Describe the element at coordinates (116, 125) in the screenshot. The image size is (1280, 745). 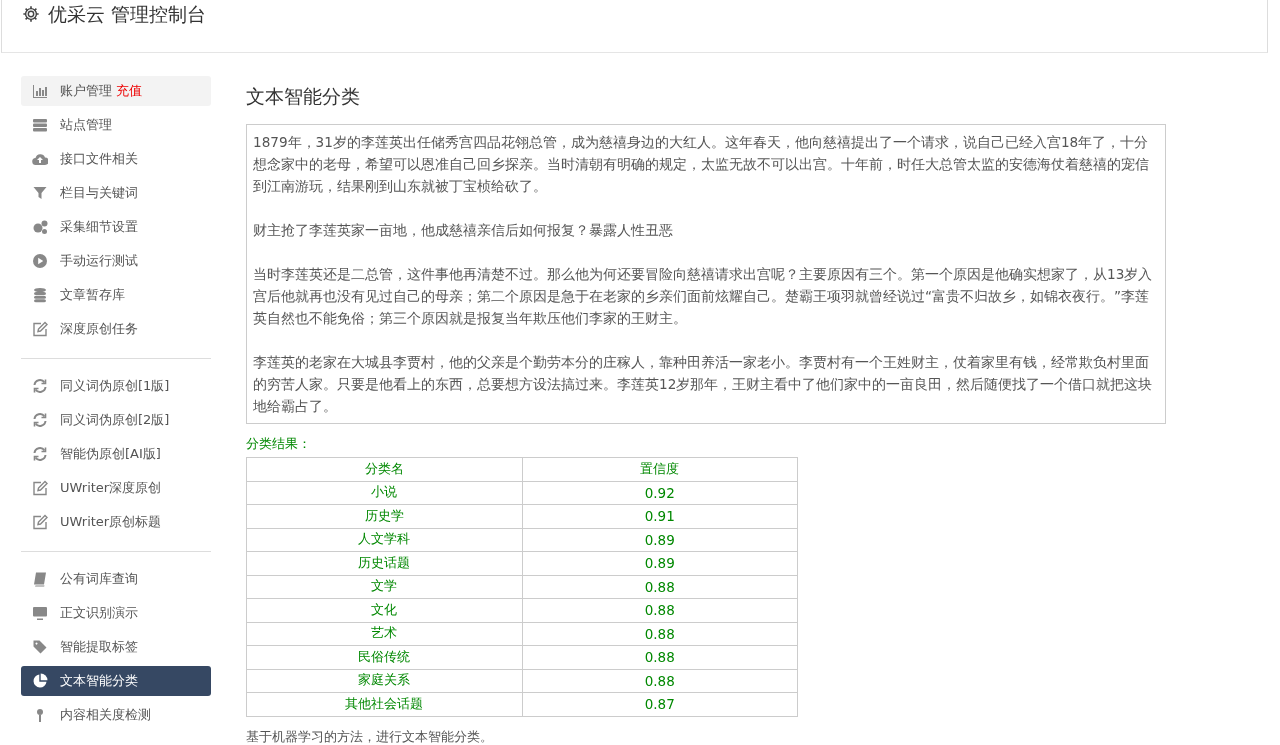
I see `sidebar-item: 站点管理` at that location.